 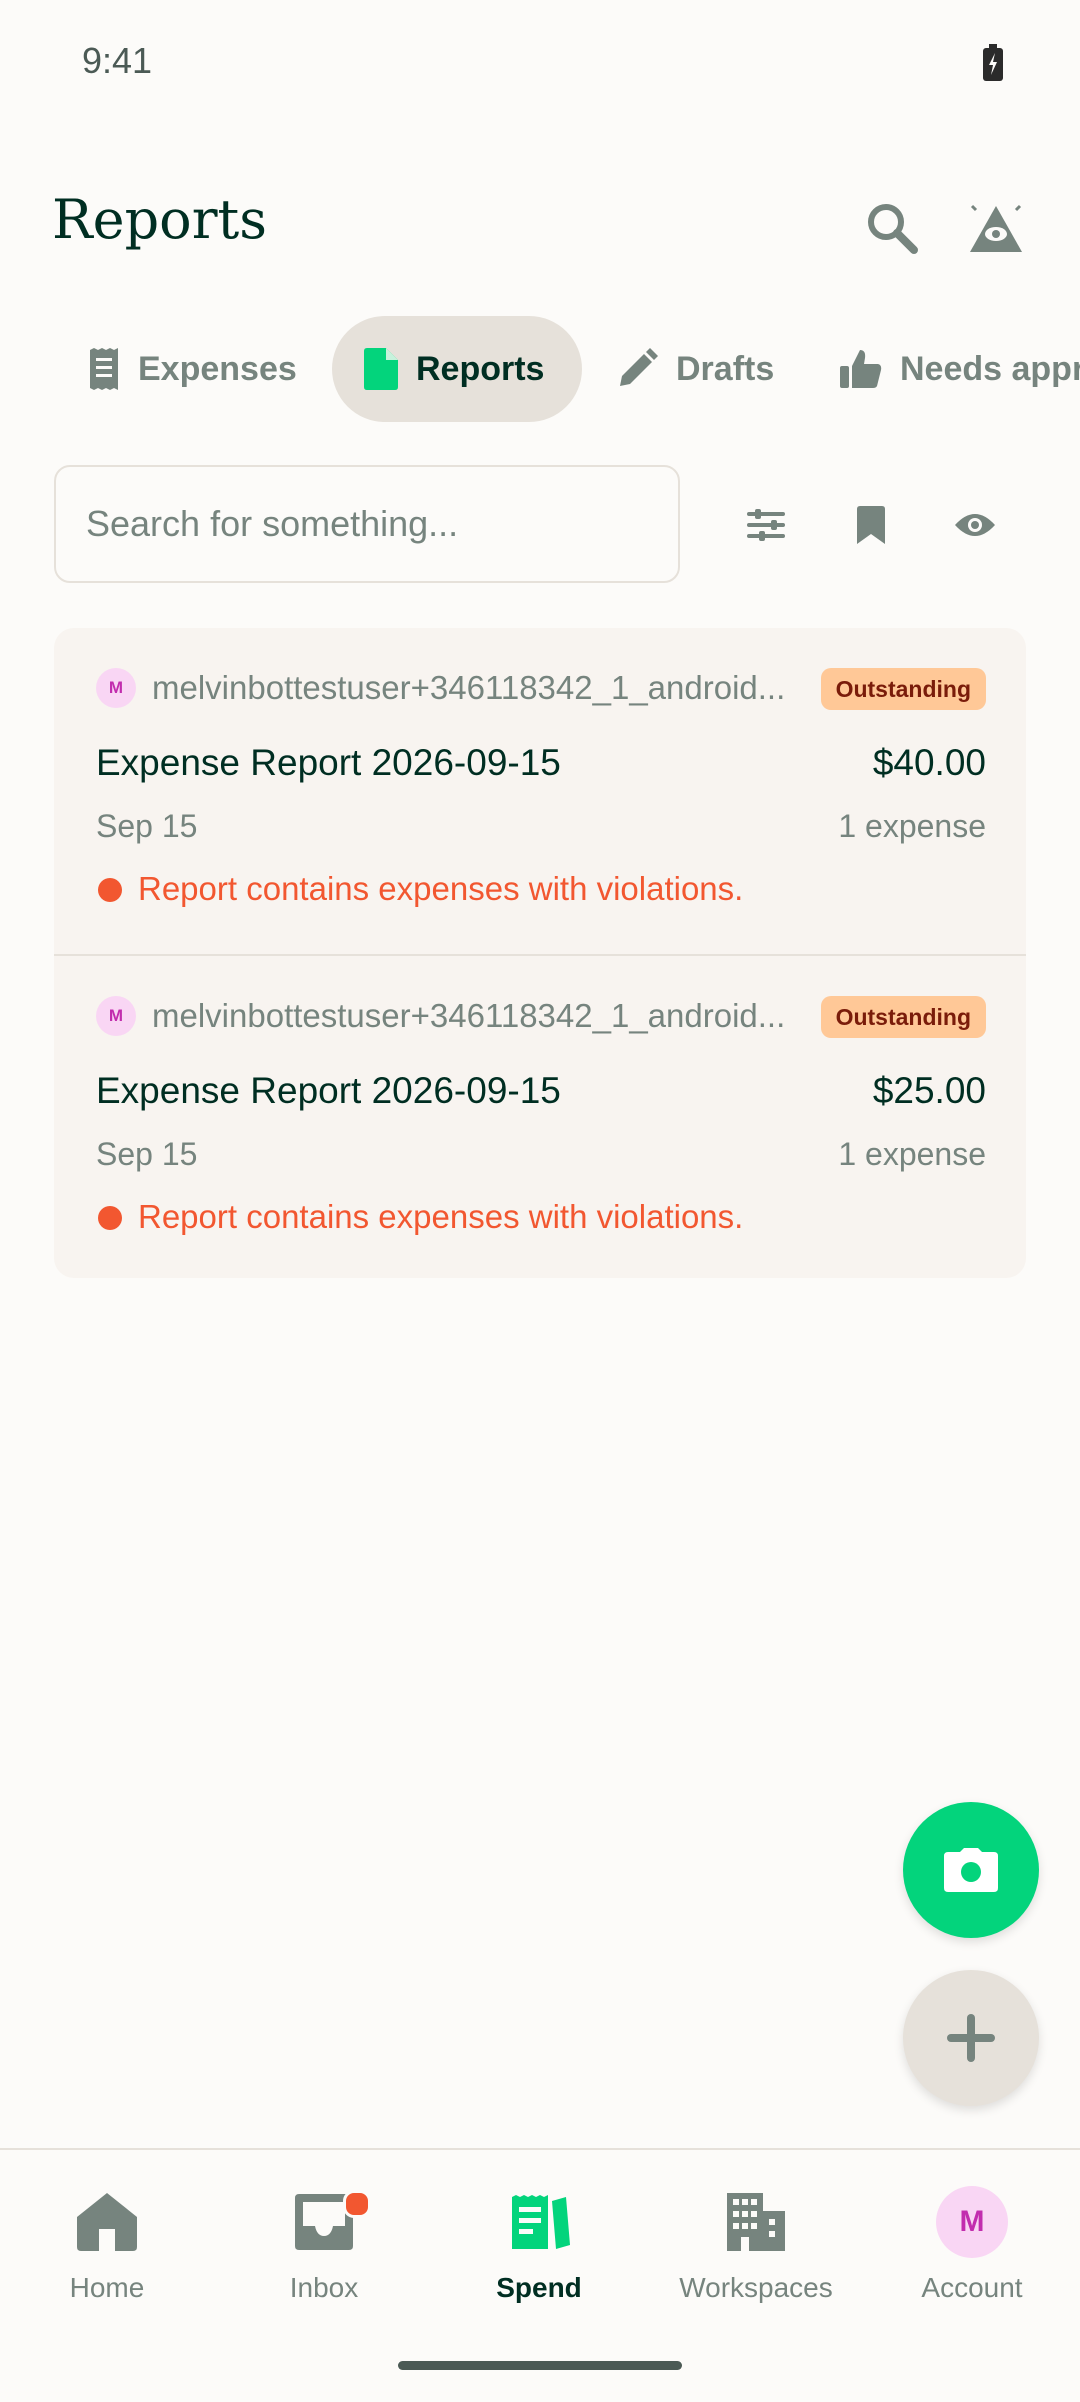 What do you see at coordinates (861, 369) in the screenshot?
I see `thumbs-up-icon` at bounding box center [861, 369].